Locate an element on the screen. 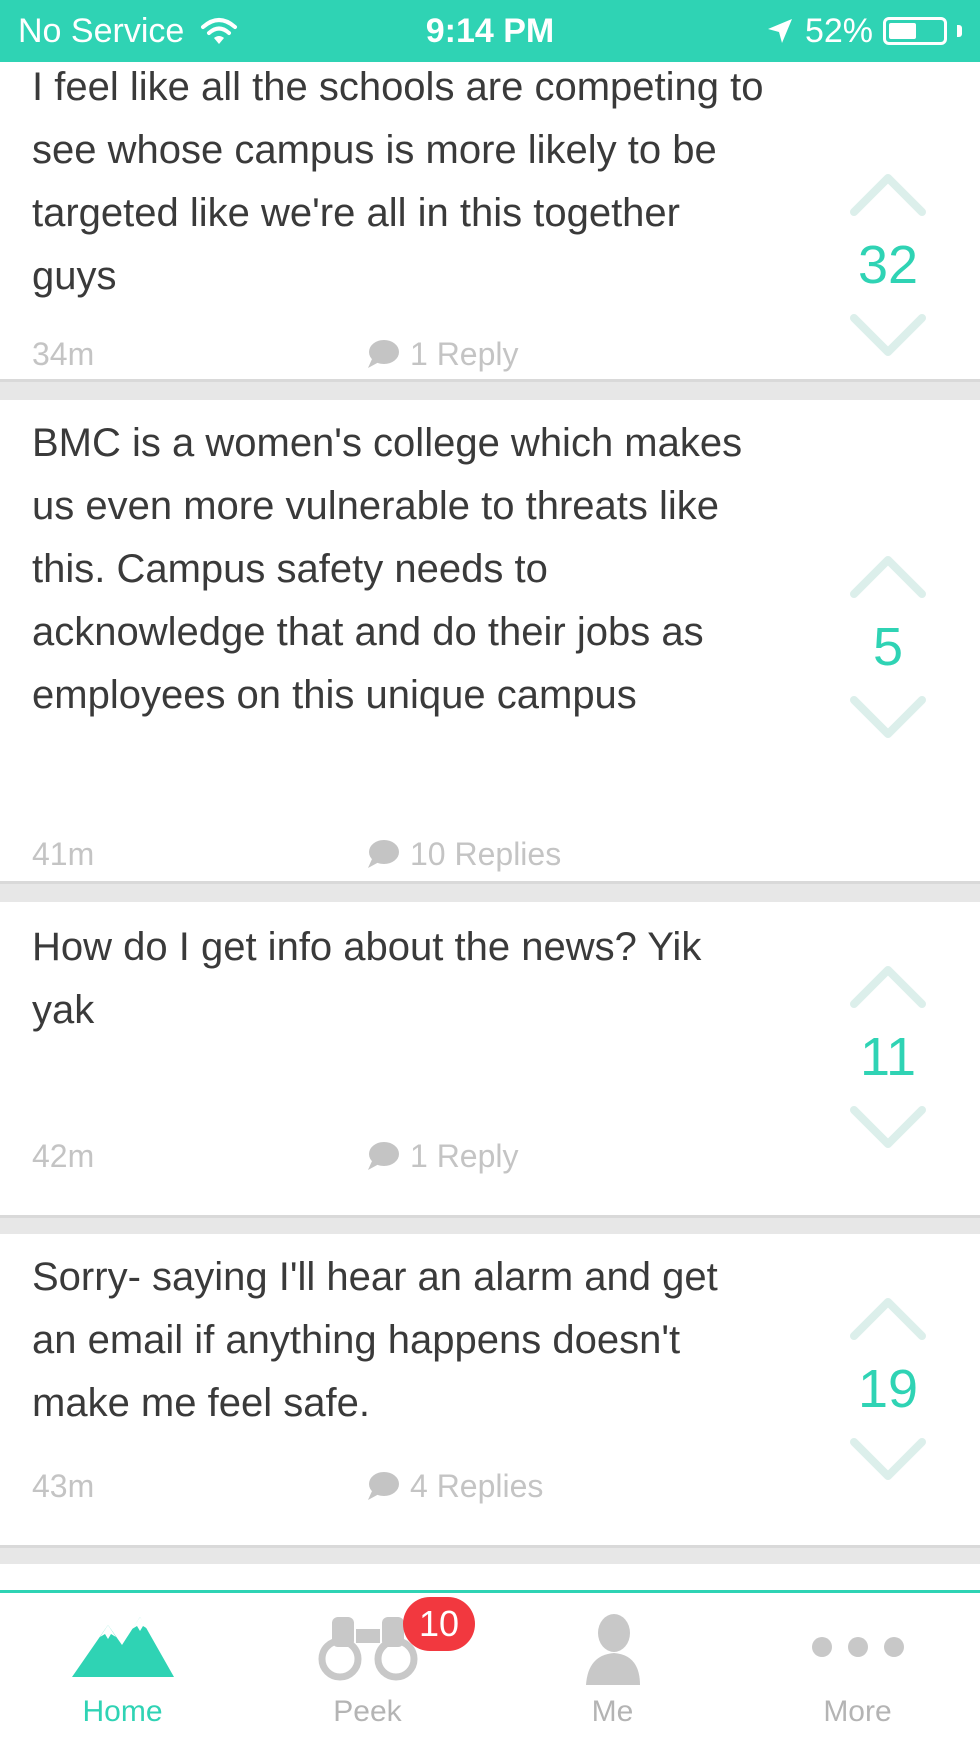 This screenshot has width=980, height=1740. reply-count: 4 Replies is located at coordinates (477, 1486).